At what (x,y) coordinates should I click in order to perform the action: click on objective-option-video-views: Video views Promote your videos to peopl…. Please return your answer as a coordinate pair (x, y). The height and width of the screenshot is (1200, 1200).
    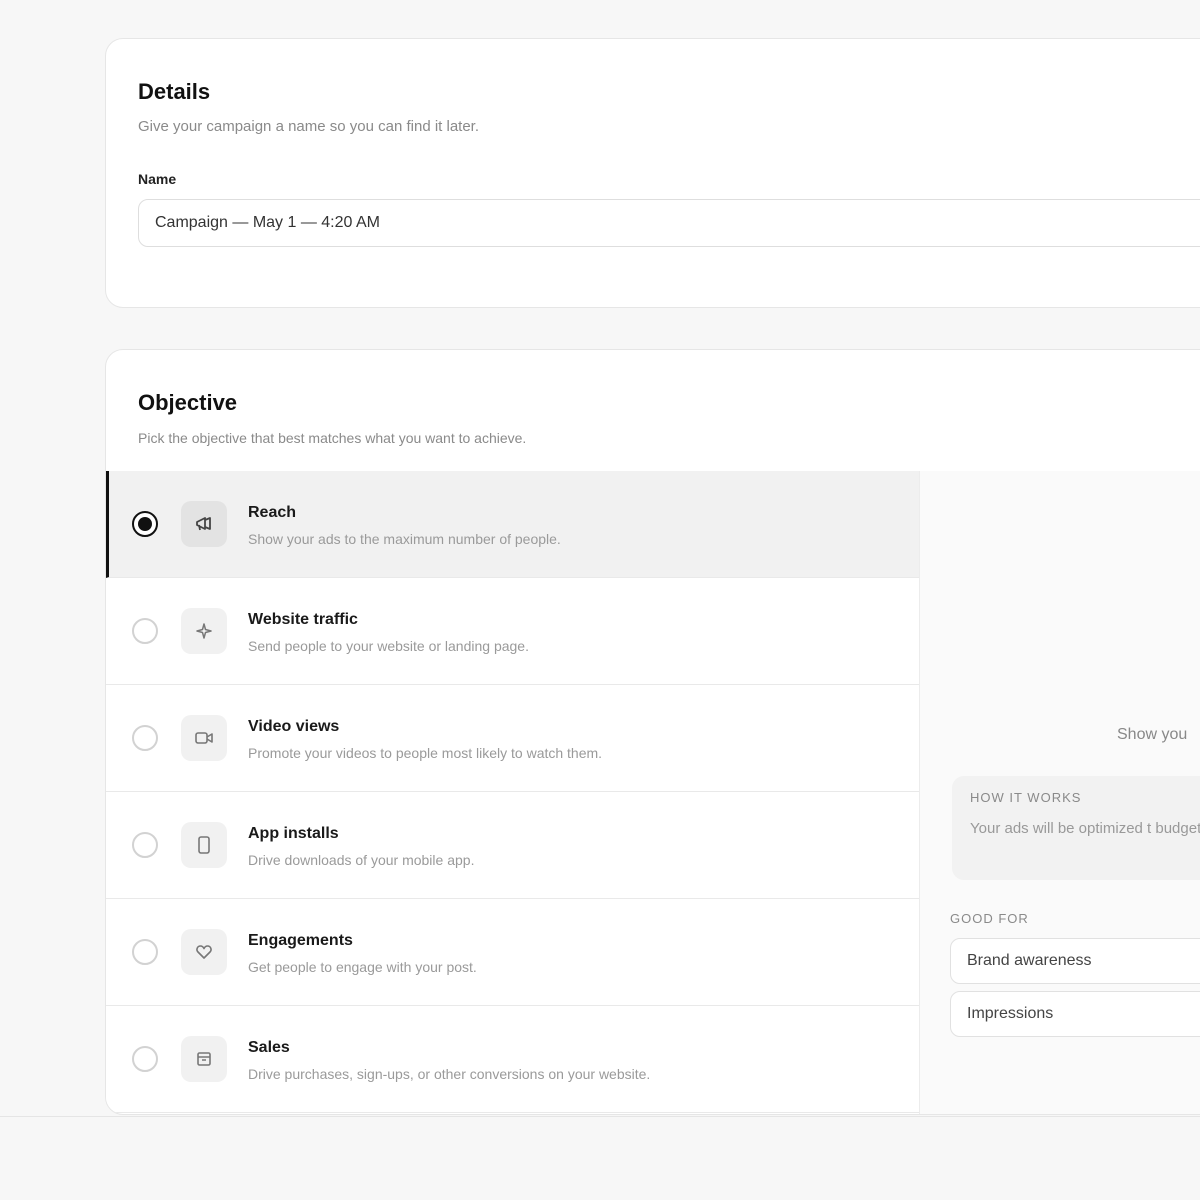
    Looking at the image, I should click on (512, 738).